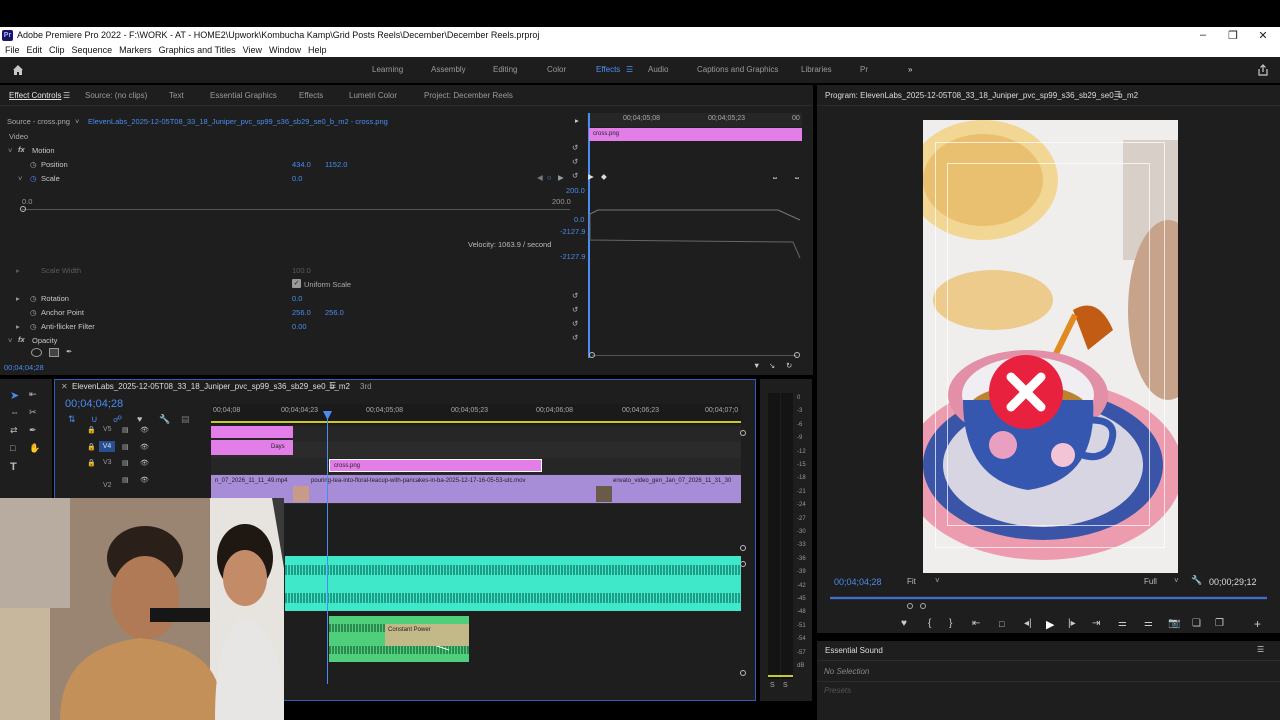  I want to click on ec-keyframe-diamond-icon: ◆, so click(604, 176).